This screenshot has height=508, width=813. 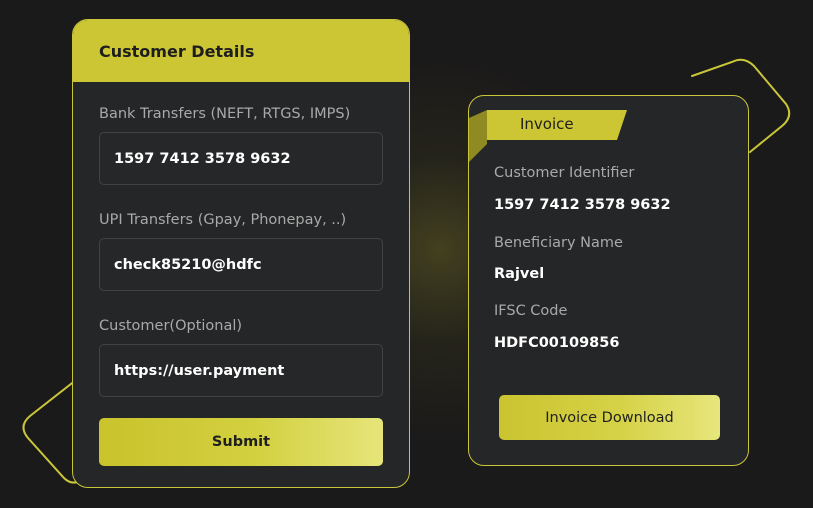 I want to click on bank-transfer-label: Bank Transfers (NEFT, RTGS, IMPS), so click(x=225, y=114).